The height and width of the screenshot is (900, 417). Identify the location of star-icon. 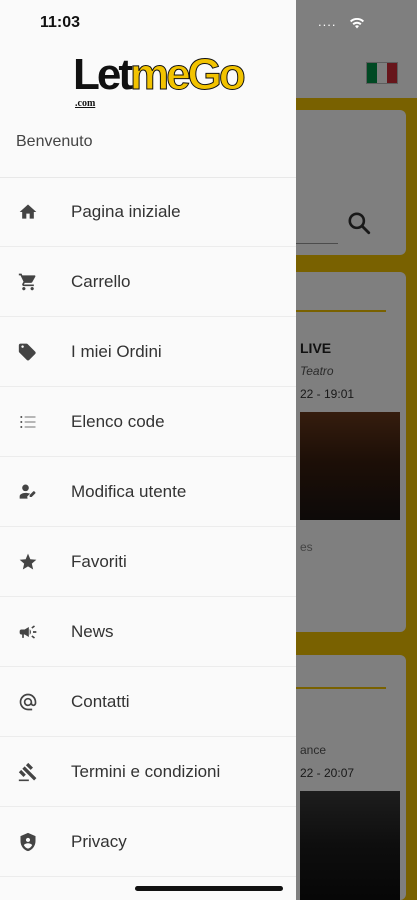
(28, 562).